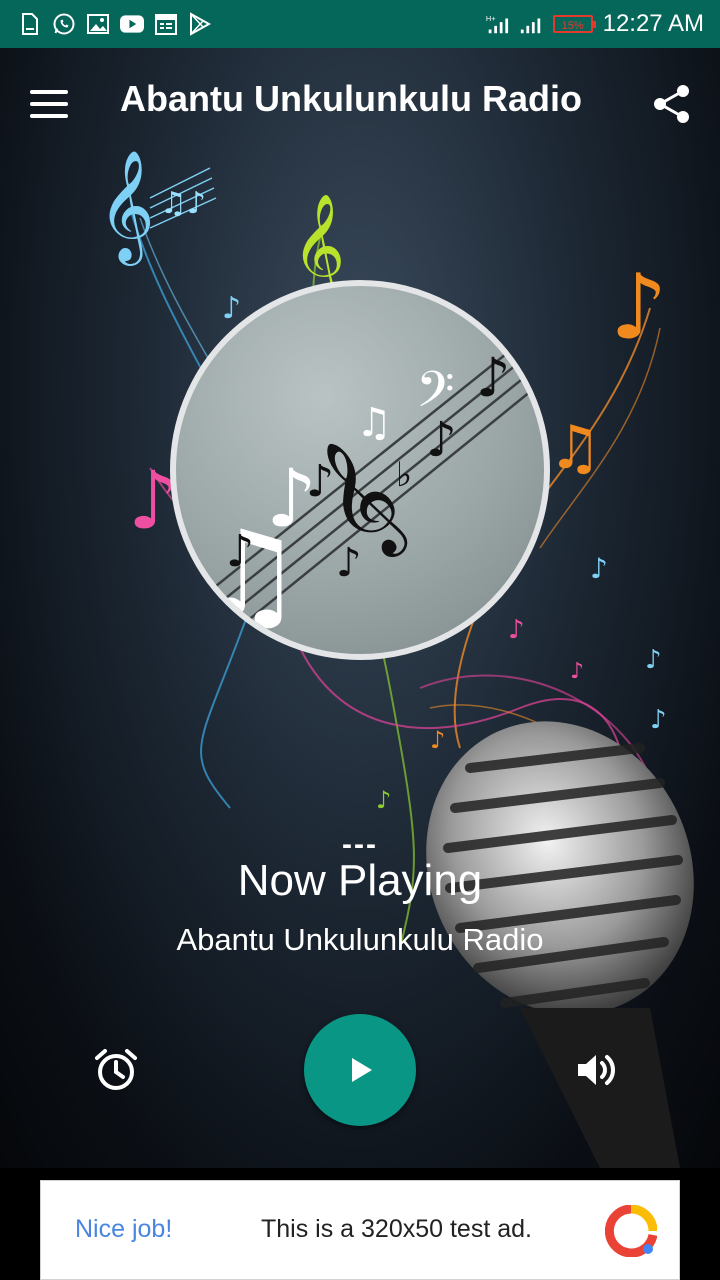  What do you see at coordinates (116, 1070) in the screenshot?
I see `alarm-clock-icon` at bounding box center [116, 1070].